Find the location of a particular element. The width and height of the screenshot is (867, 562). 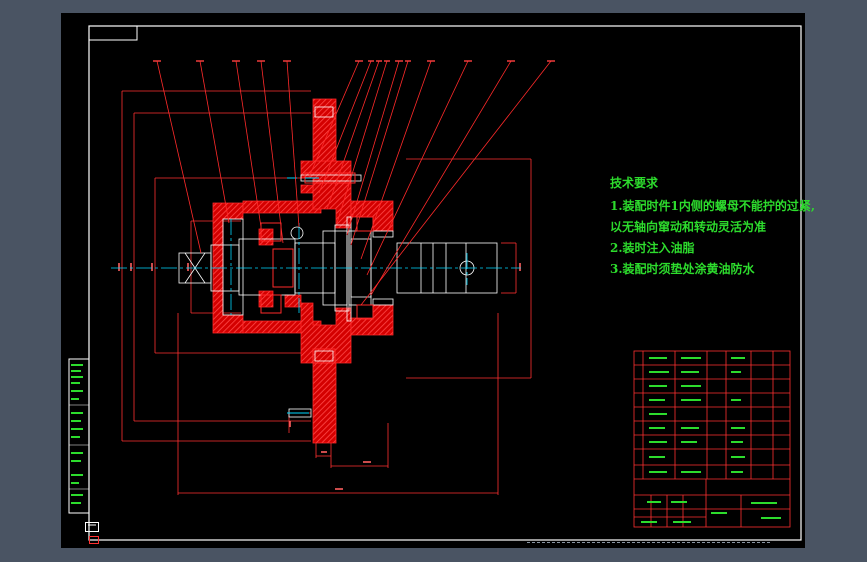

tech-requirement-line-2: 以无轴向窜动和转动灵活为准 is located at coordinates (688, 227).